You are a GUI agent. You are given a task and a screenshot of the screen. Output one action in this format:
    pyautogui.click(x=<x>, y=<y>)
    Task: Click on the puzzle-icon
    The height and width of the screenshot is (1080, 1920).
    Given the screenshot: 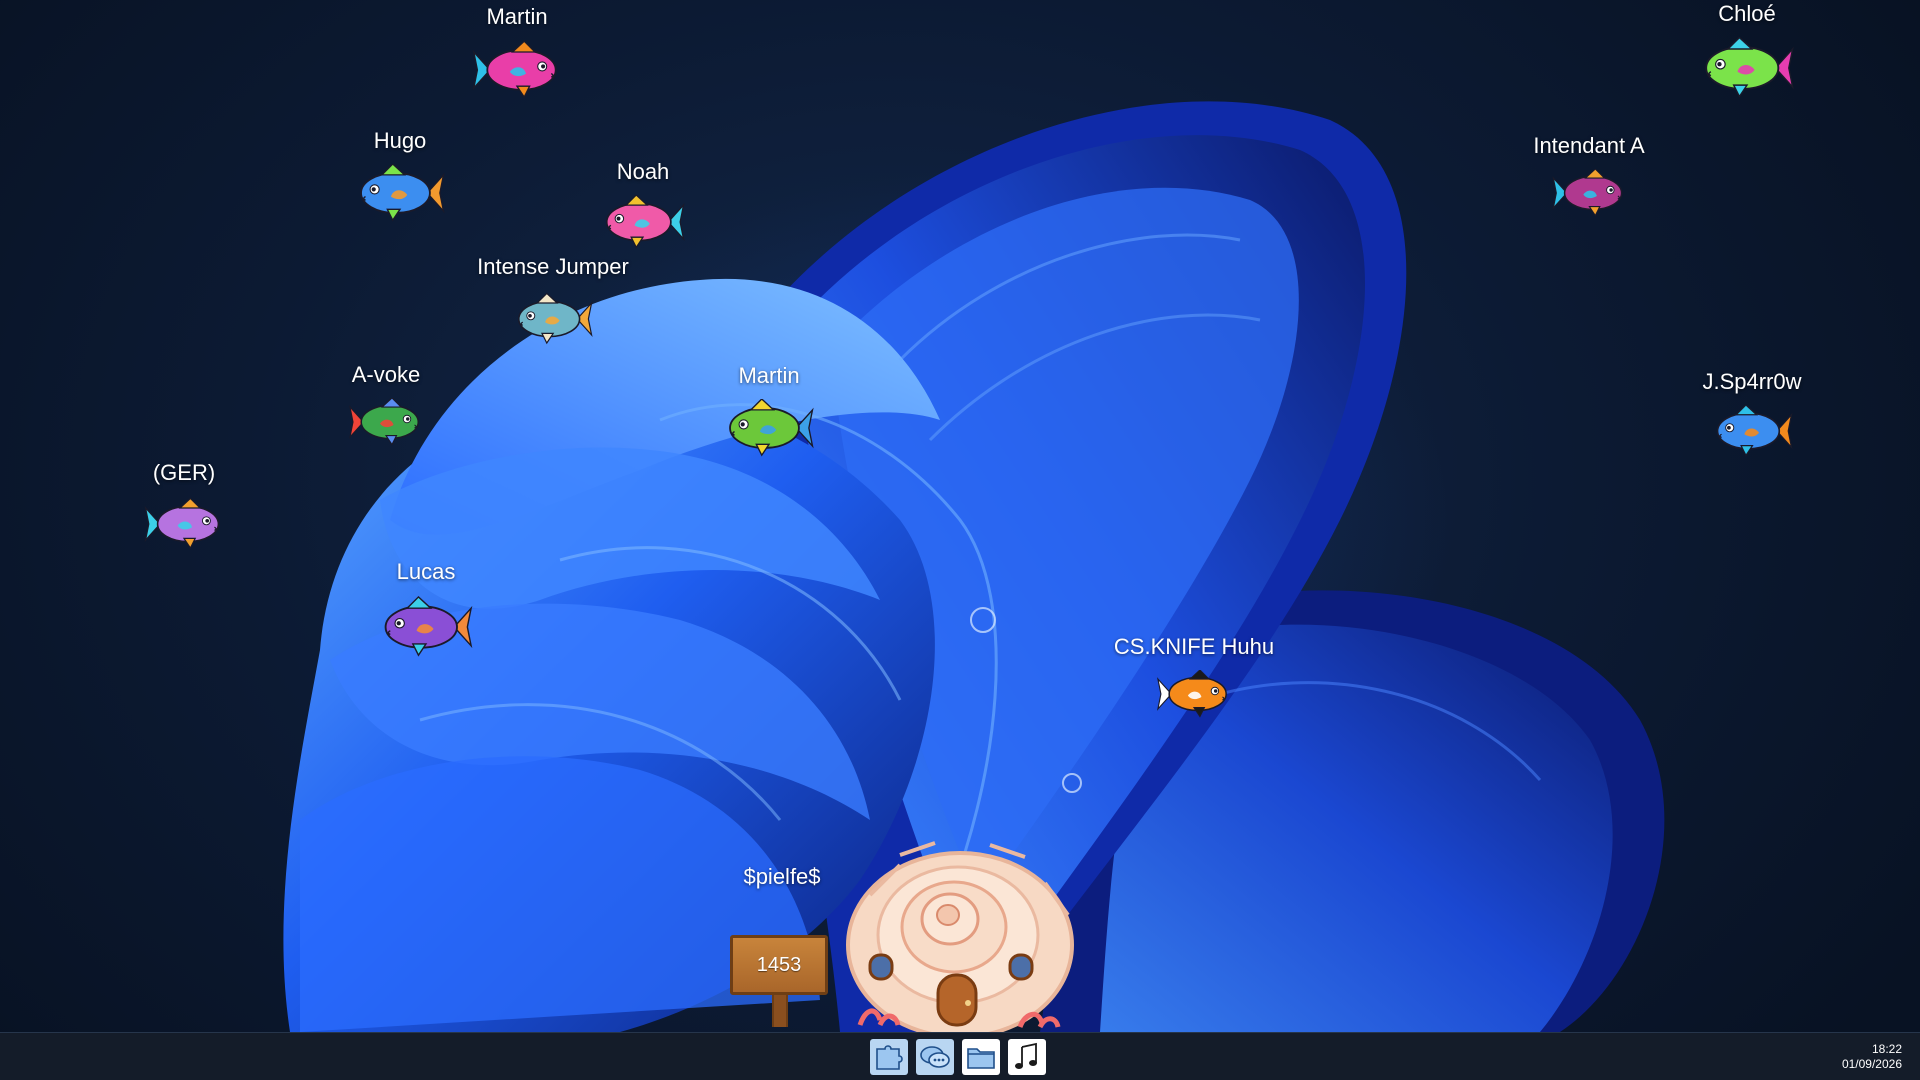 What is the action you would take?
    pyautogui.click(x=889, y=1057)
    